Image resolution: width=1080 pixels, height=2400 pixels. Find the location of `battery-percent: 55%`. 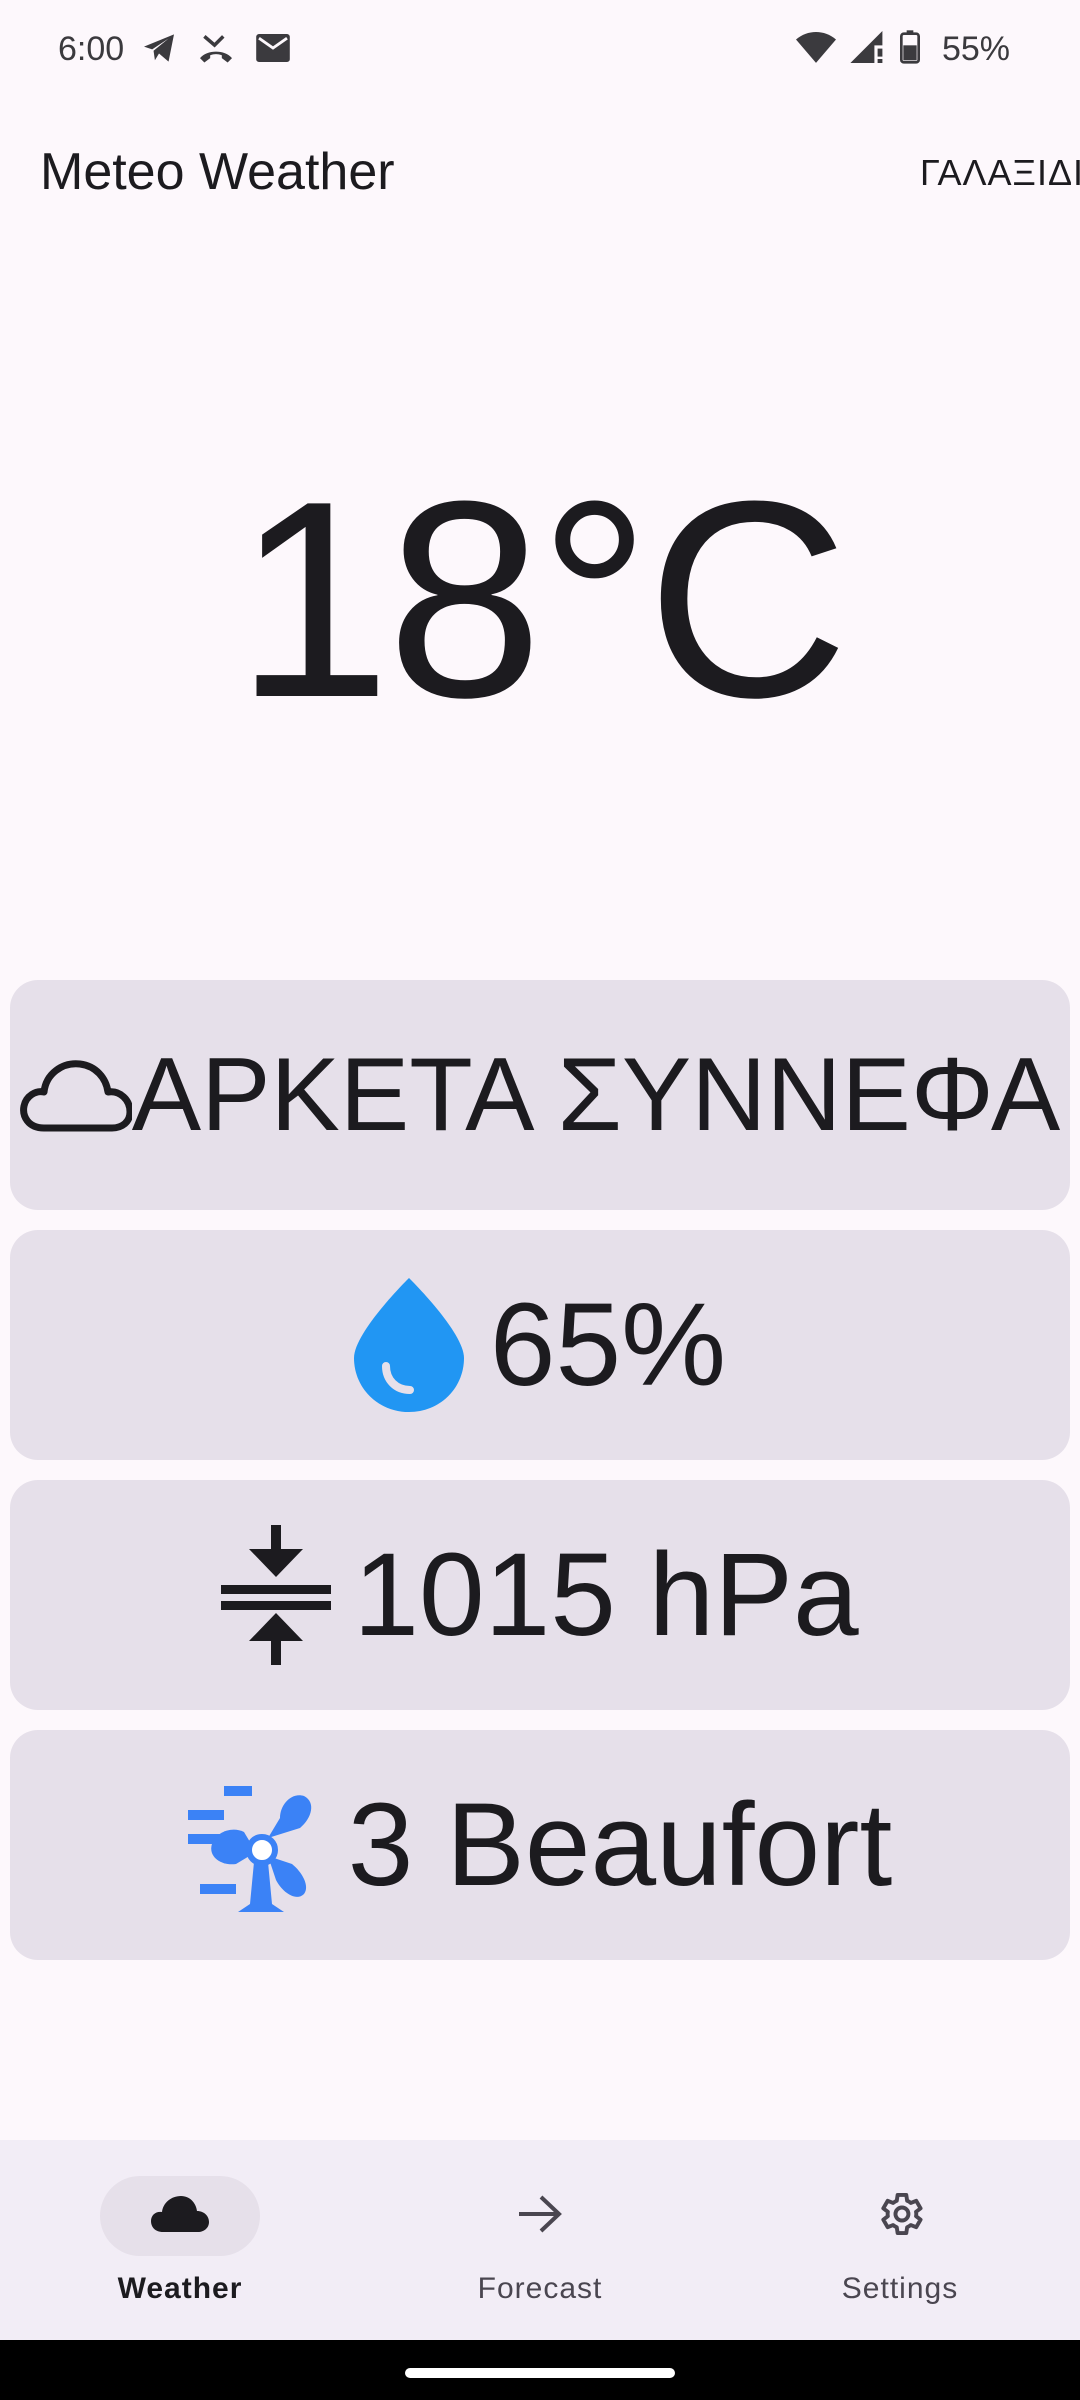

battery-percent: 55% is located at coordinates (975, 49).